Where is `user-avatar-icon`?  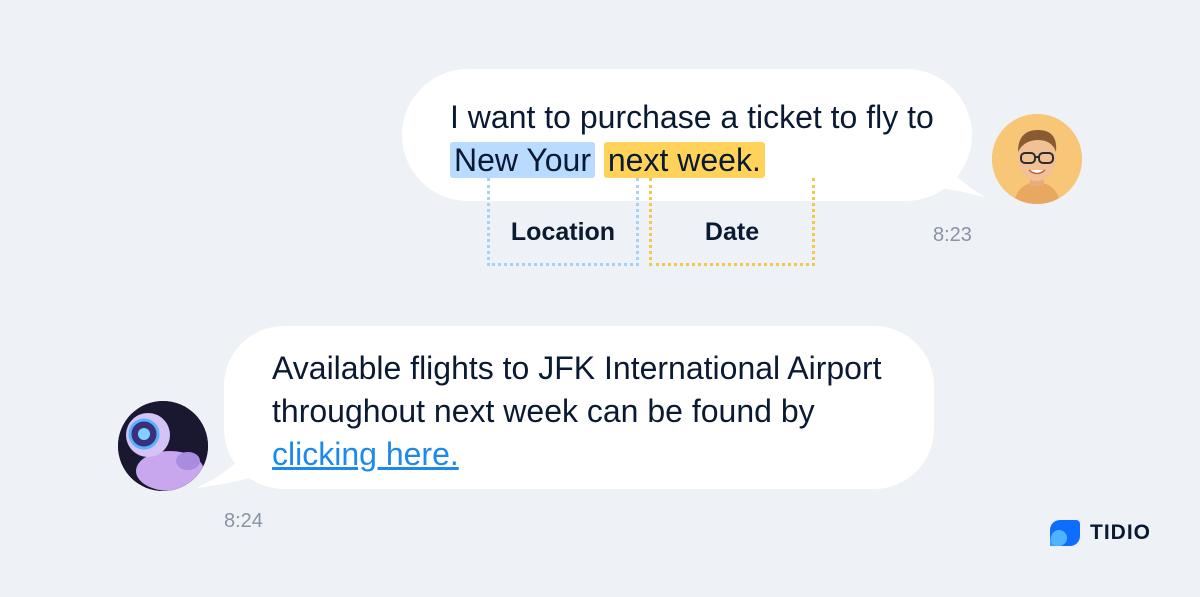
user-avatar-icon is located at coordinates (1037, 159).